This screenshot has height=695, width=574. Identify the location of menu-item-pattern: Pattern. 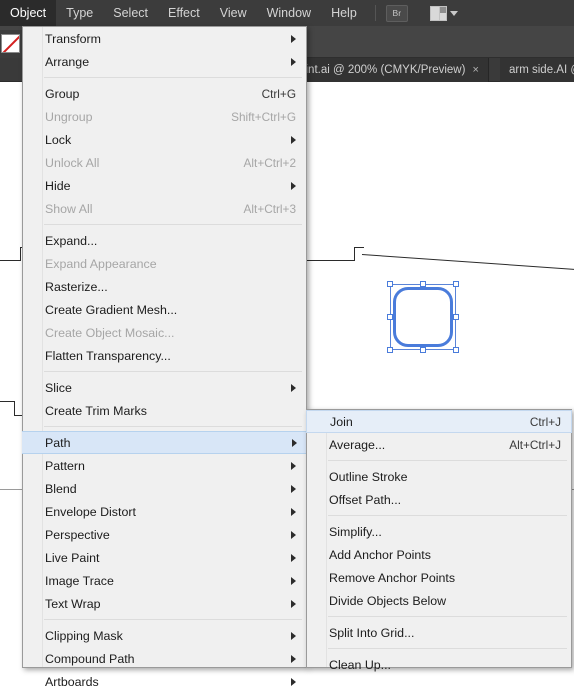
(164, 465).